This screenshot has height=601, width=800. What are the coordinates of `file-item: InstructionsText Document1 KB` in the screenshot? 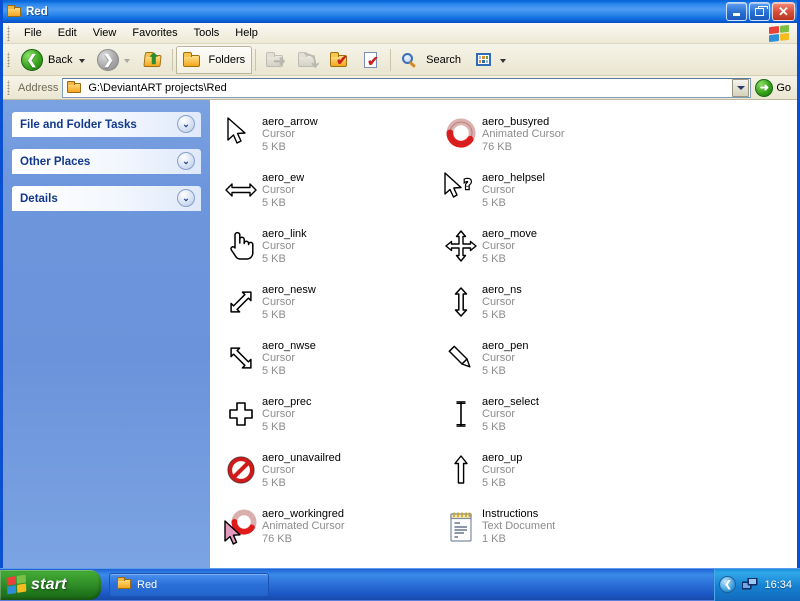 It's located at (548, 530).